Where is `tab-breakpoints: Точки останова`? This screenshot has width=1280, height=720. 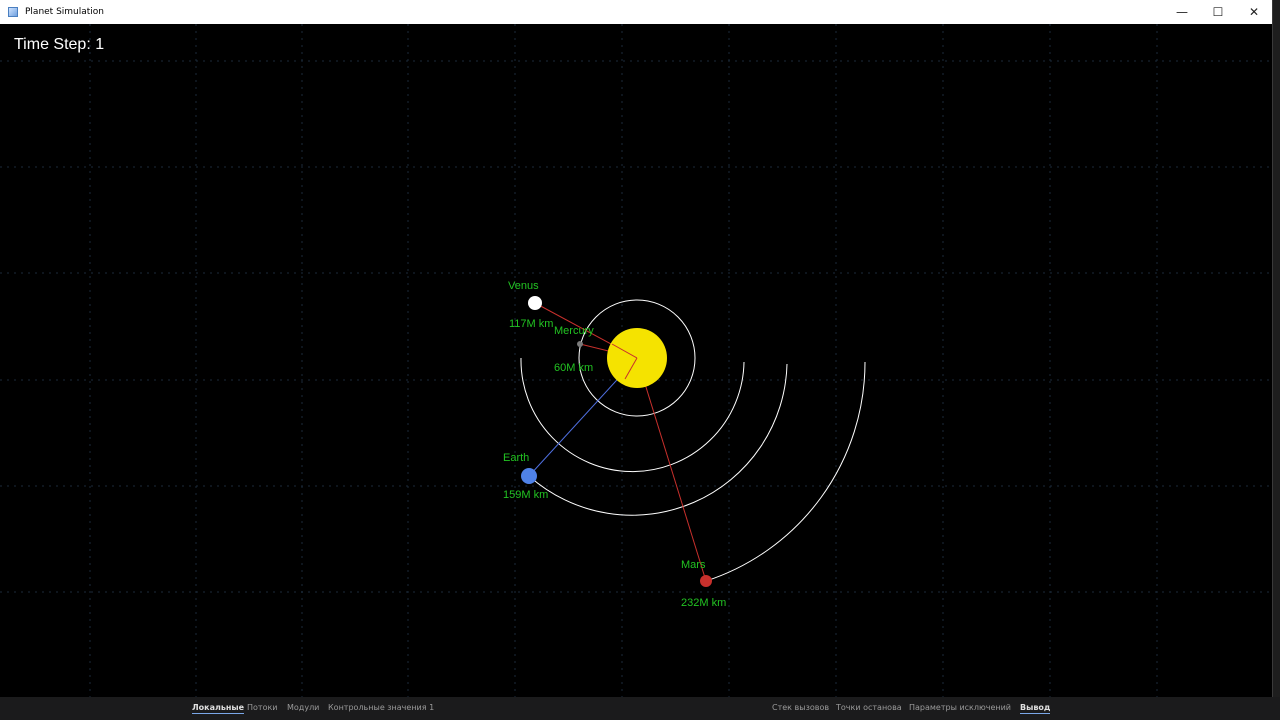 tab-breakpoints: Точки останова is located at coordinates (869, 707).